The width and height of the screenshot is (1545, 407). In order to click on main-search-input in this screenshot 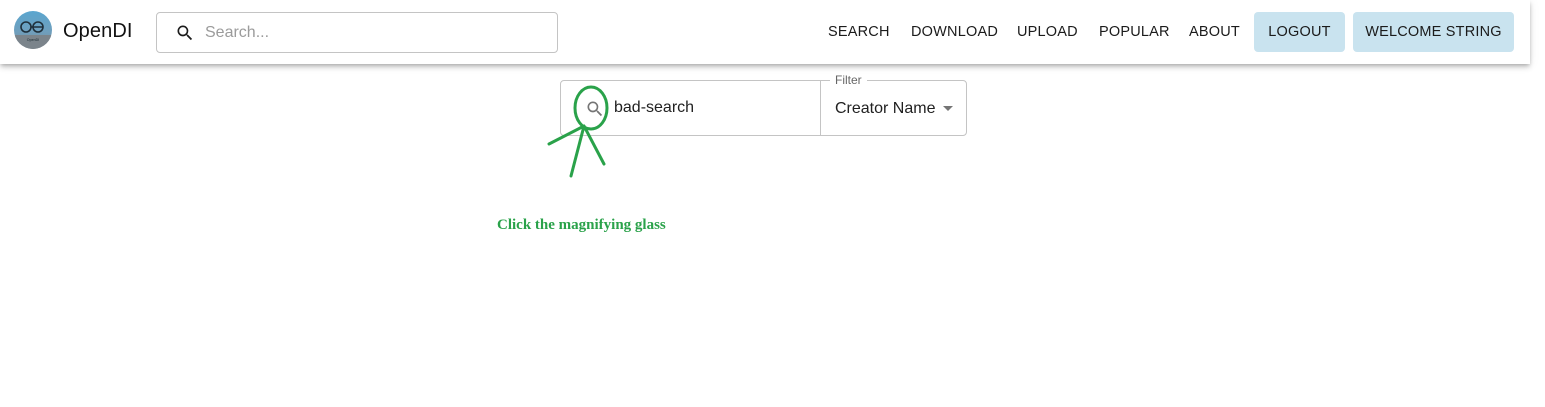, I will do `click(714, 108)`.